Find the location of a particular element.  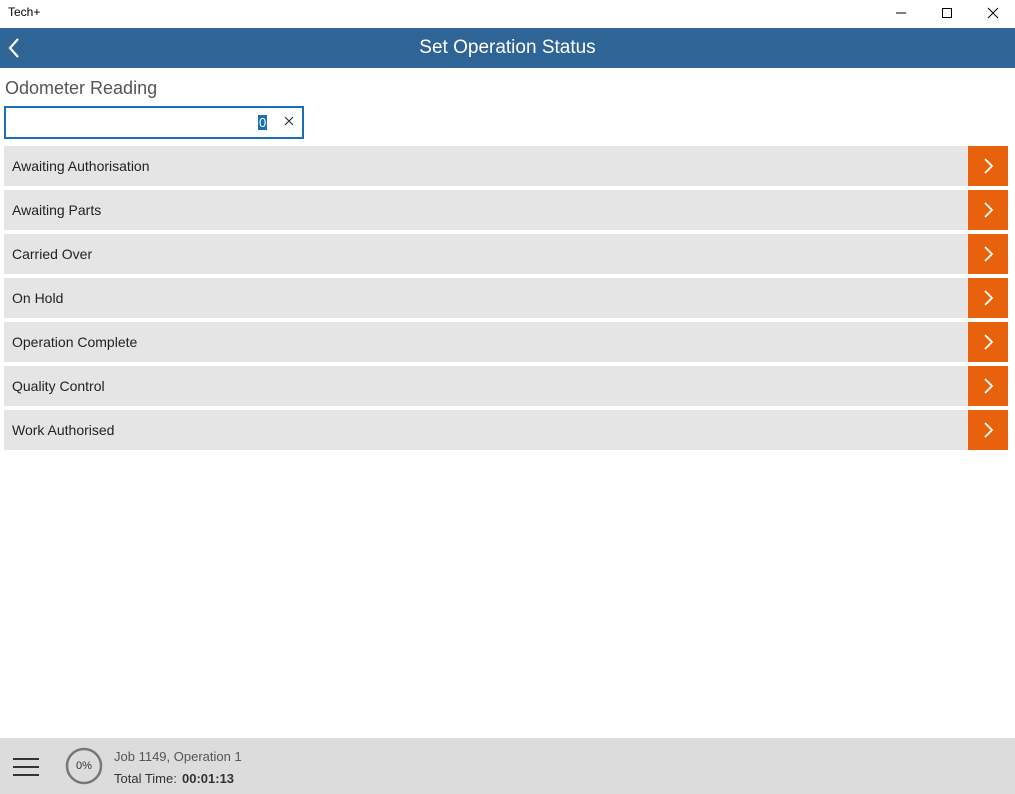

status-label: Quality Control is located at coordinates (58, 386).